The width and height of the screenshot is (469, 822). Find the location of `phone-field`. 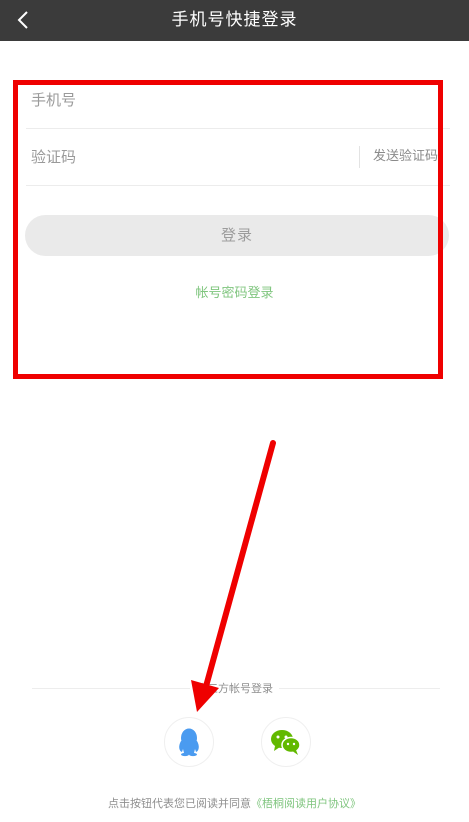

phone-field is located at coordinates (238, 100).